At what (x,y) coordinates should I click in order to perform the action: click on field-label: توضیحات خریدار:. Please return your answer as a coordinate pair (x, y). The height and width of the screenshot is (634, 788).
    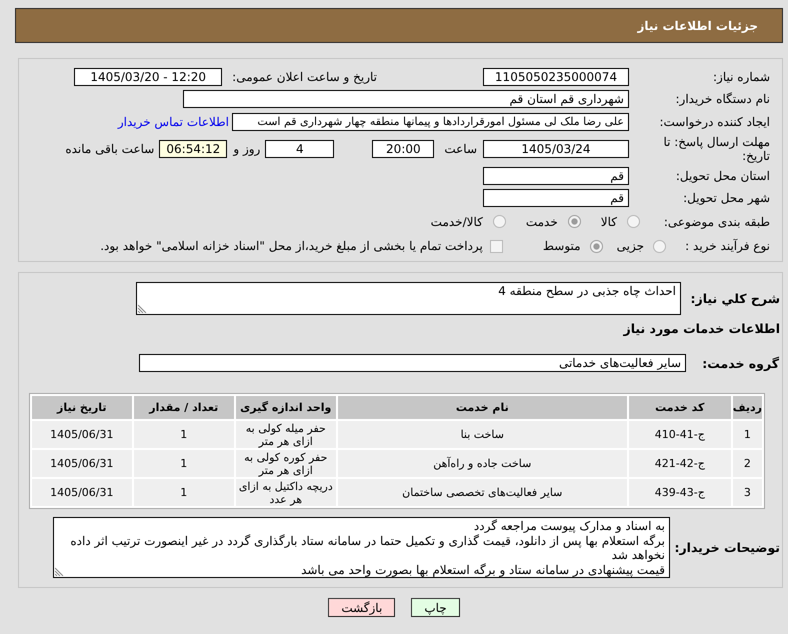
    Looking at the image, I should click on (727, 547).